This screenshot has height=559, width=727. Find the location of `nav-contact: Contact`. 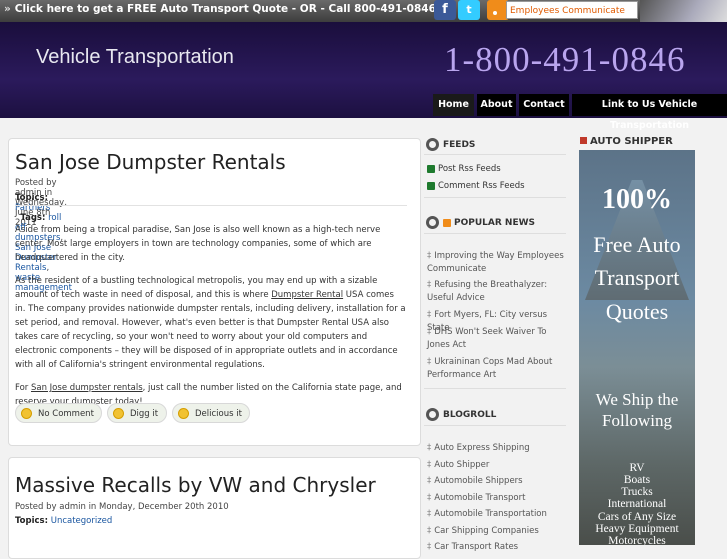

nav-contact: Contact is located at coordinates (544, 105).